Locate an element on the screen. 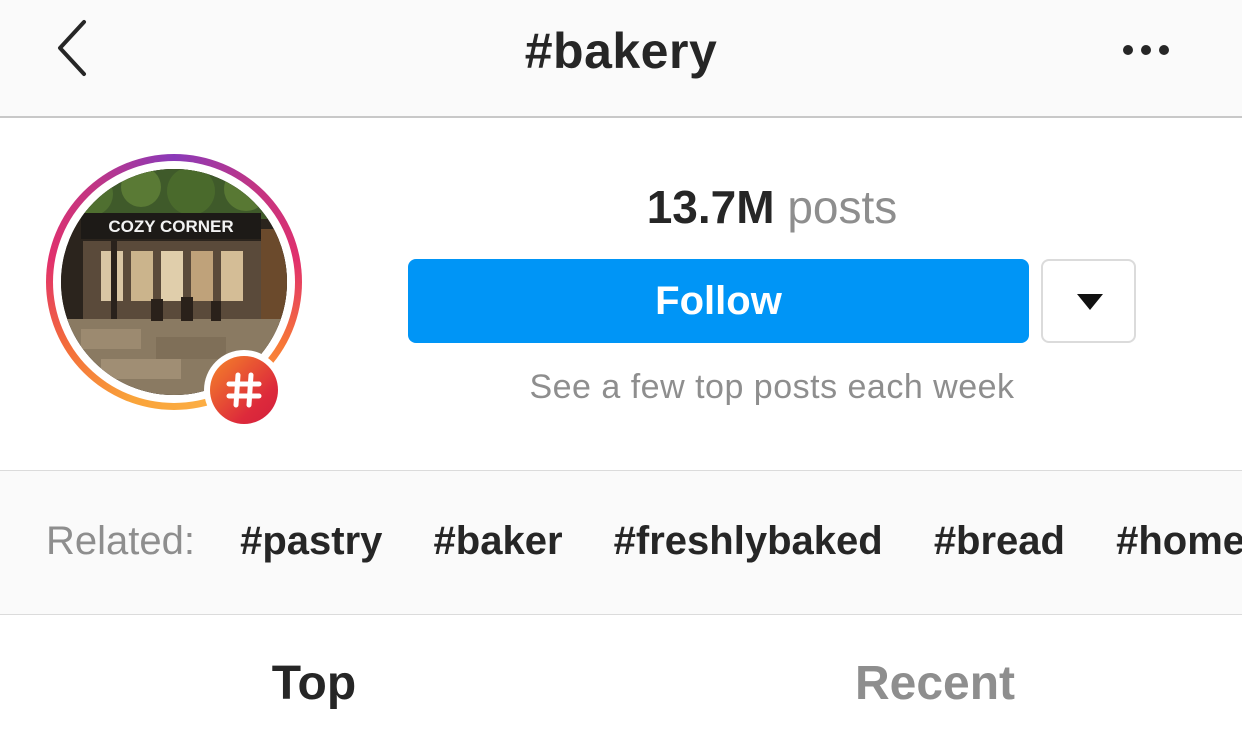 The image size is (1242, 739). related-tag: #baker is located at coordinates (498, 541).